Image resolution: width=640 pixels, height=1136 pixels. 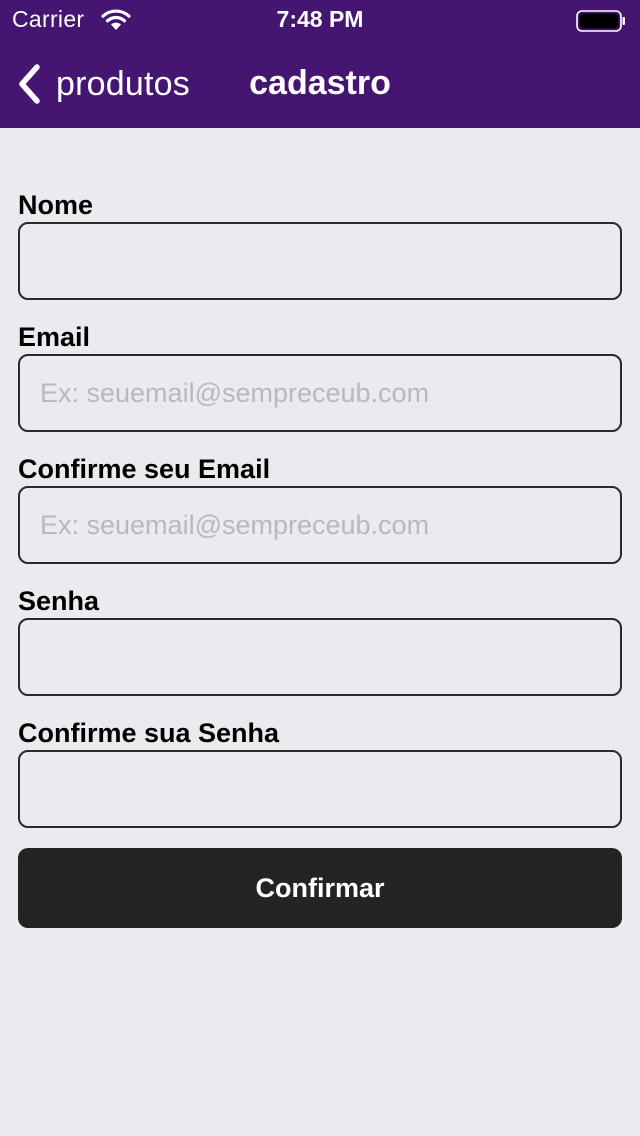 I want to click on navigation-bar: produtos cadastro, so click(x=320, y=84).